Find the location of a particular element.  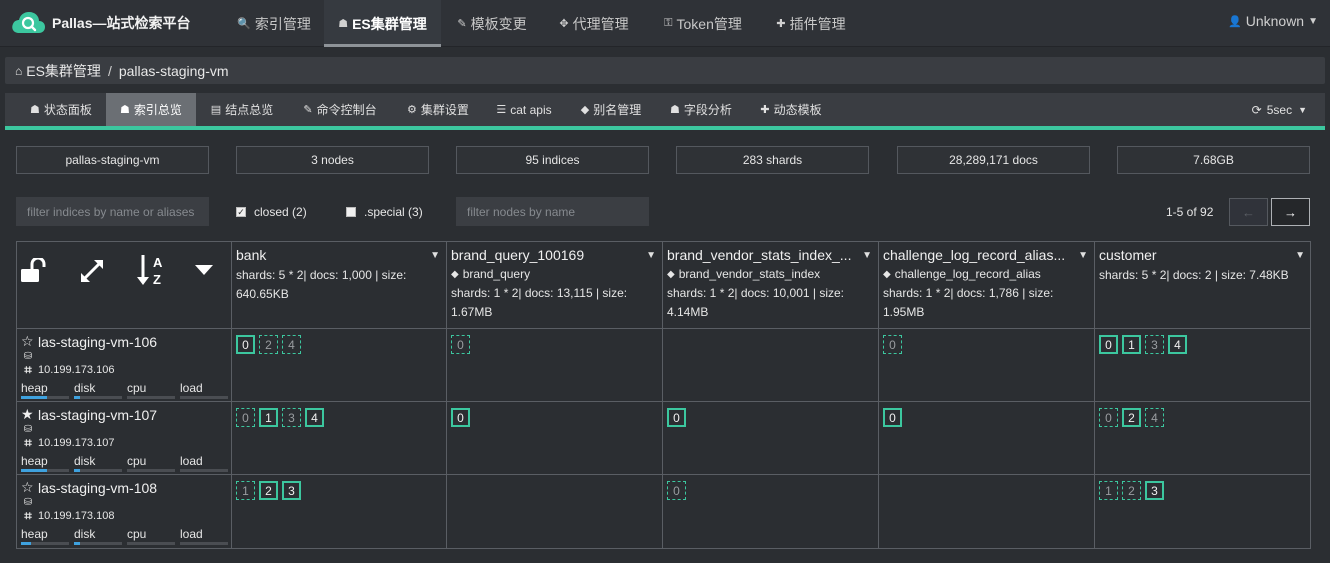

key-icon: ⚿ is located at coordinates (668, 23).